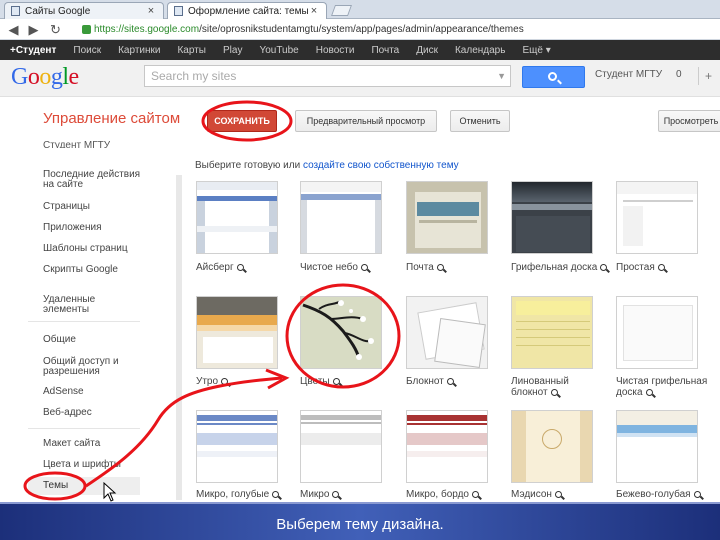 The image size is (720, 540). Describe the element at coordinates (352, 381) in the screenshot. I see `theme-label: Цветы` at that location.